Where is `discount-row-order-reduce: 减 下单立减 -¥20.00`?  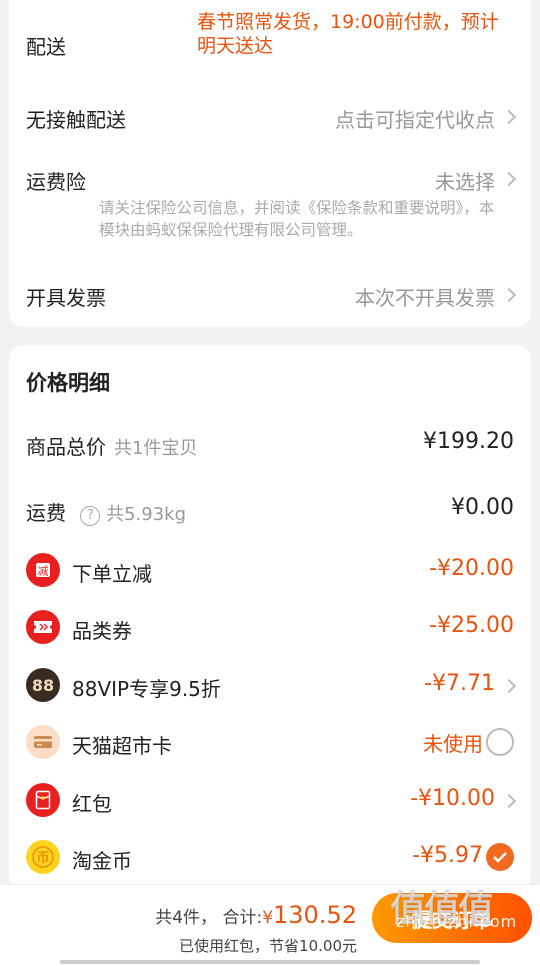
discount-row-order-reduce: 减 下单立减 -¥20.00 is located at coordinates (270, 570).